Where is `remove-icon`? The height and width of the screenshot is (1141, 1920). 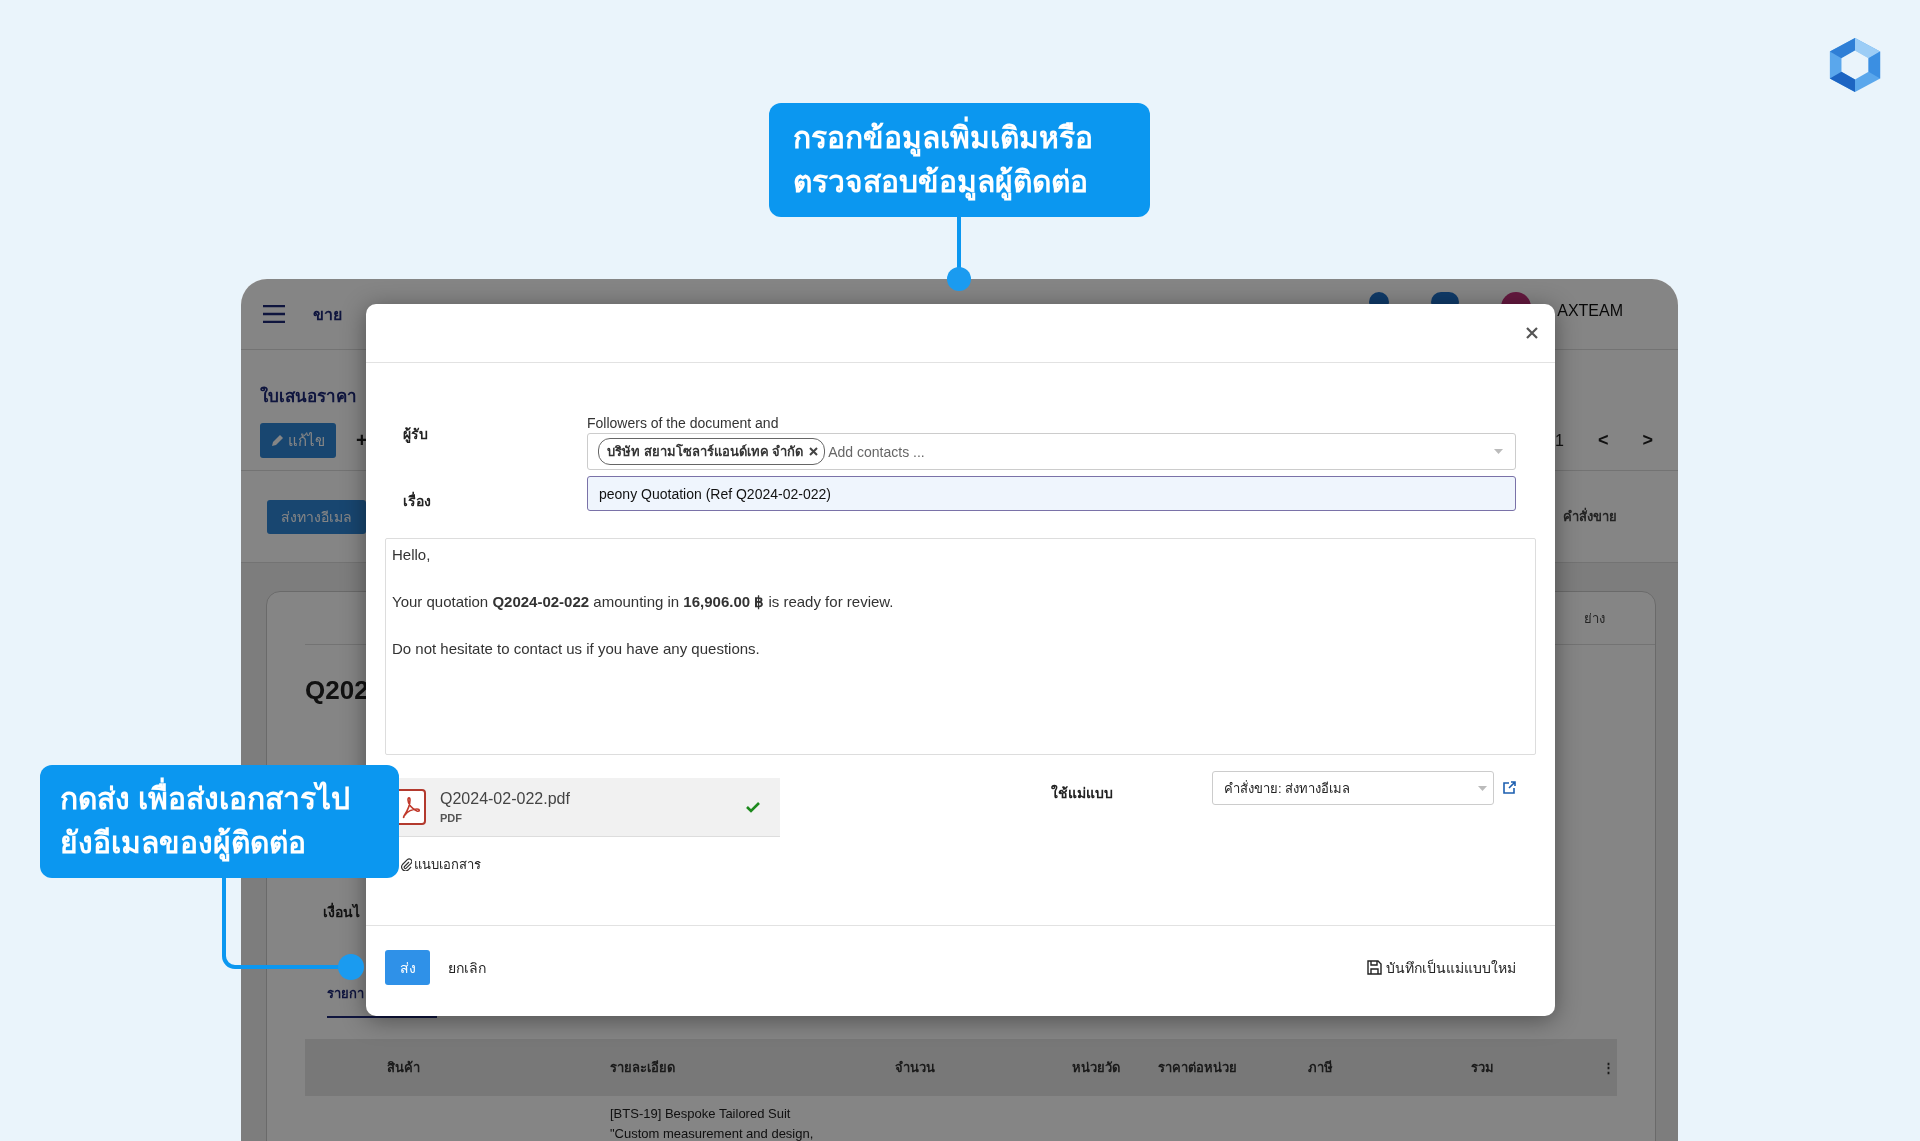 remove-icon is located at coordinates (814, 451).